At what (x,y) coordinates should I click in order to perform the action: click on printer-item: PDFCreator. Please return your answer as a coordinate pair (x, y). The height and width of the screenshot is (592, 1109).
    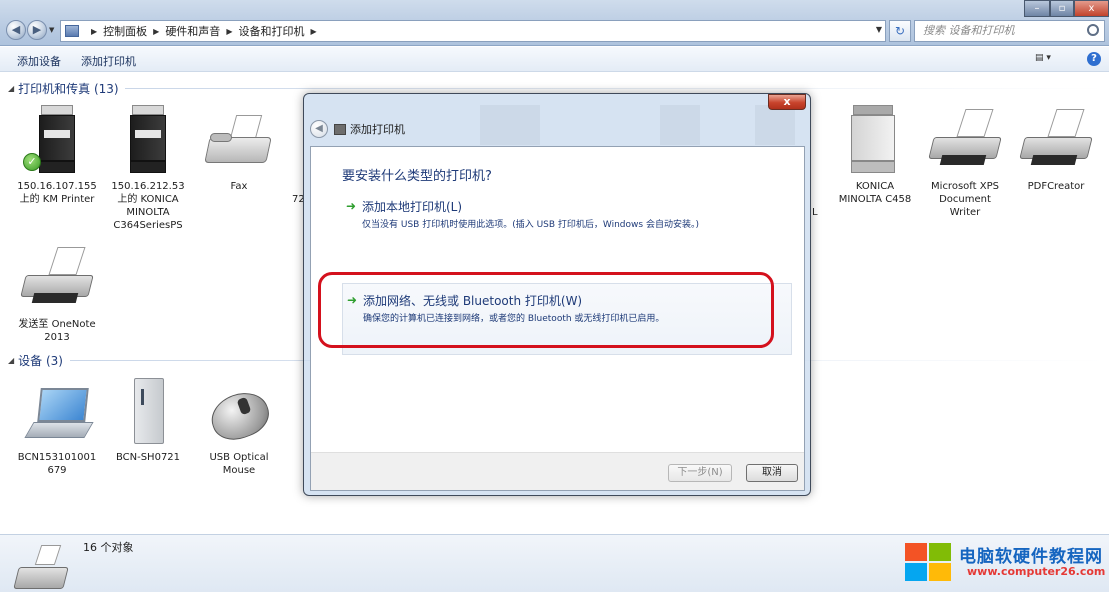
    Looking at the image, I should click on (1056, 148).